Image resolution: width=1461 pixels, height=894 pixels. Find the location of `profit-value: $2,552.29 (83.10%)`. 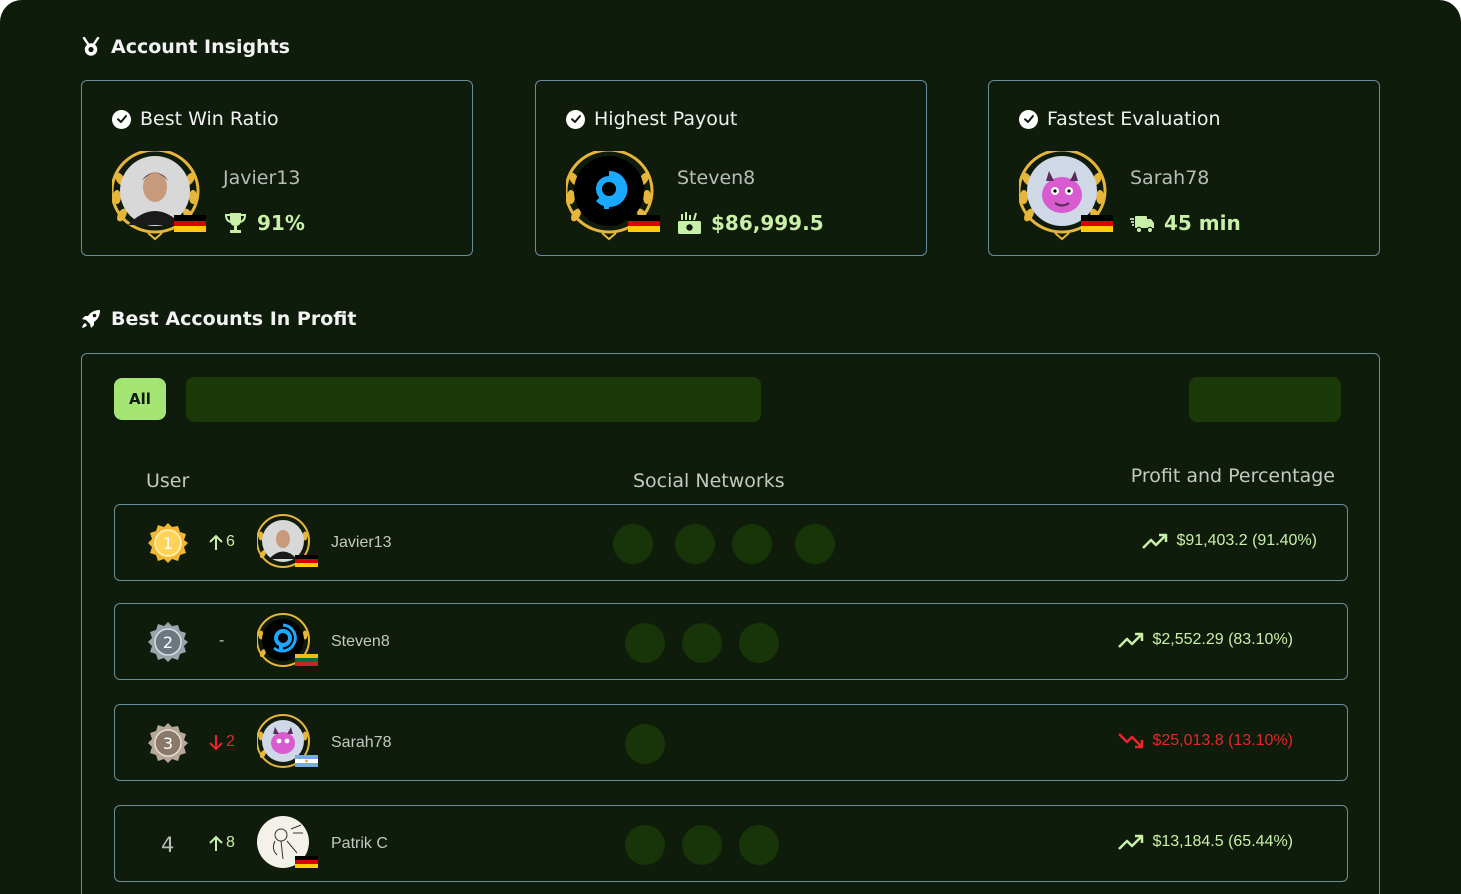

profit-value: $2,552.29 (83.10%) is located at coordinates (1205, 640).